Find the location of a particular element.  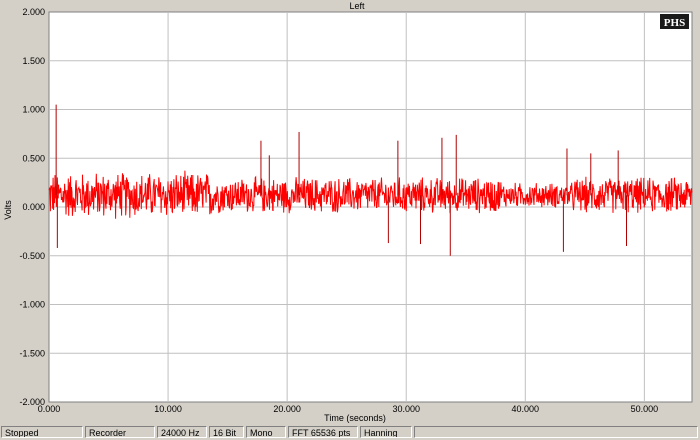

status-bit-depth: 16 Bit is located at coordinates (226, 432).